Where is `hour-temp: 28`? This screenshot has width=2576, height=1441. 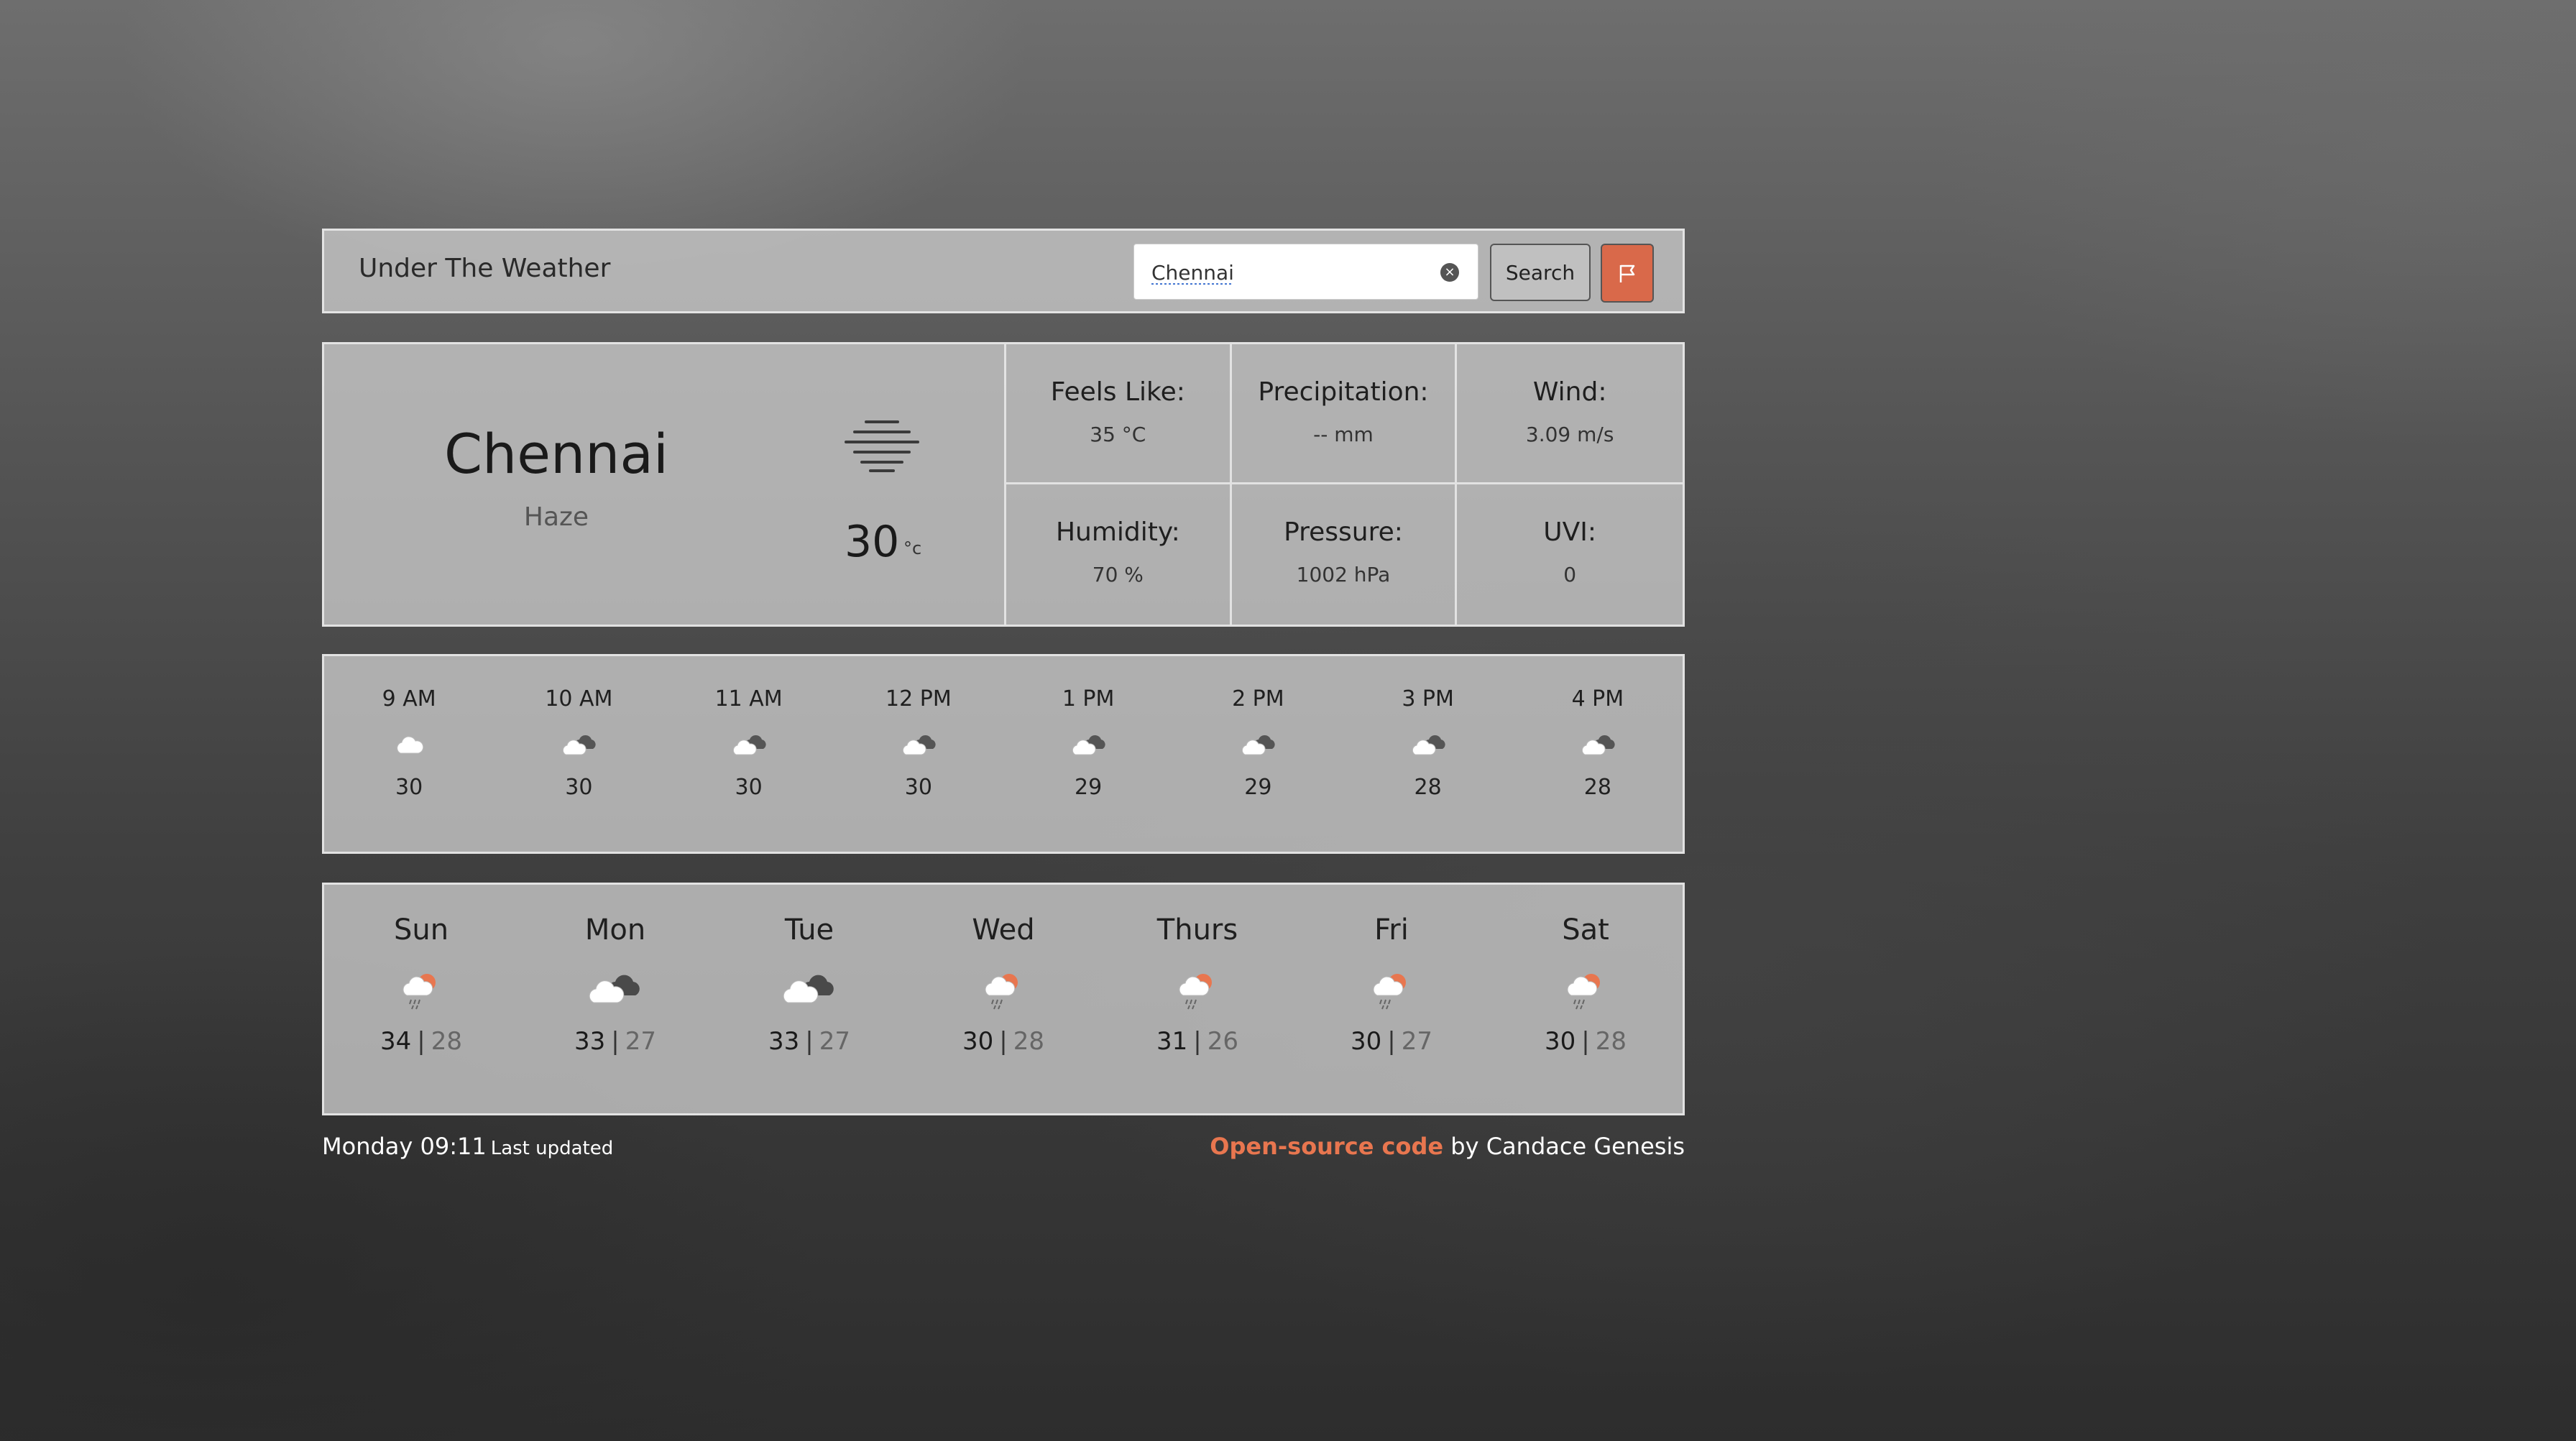
hour-temp: 28 is located at coordinates (1597, 787).